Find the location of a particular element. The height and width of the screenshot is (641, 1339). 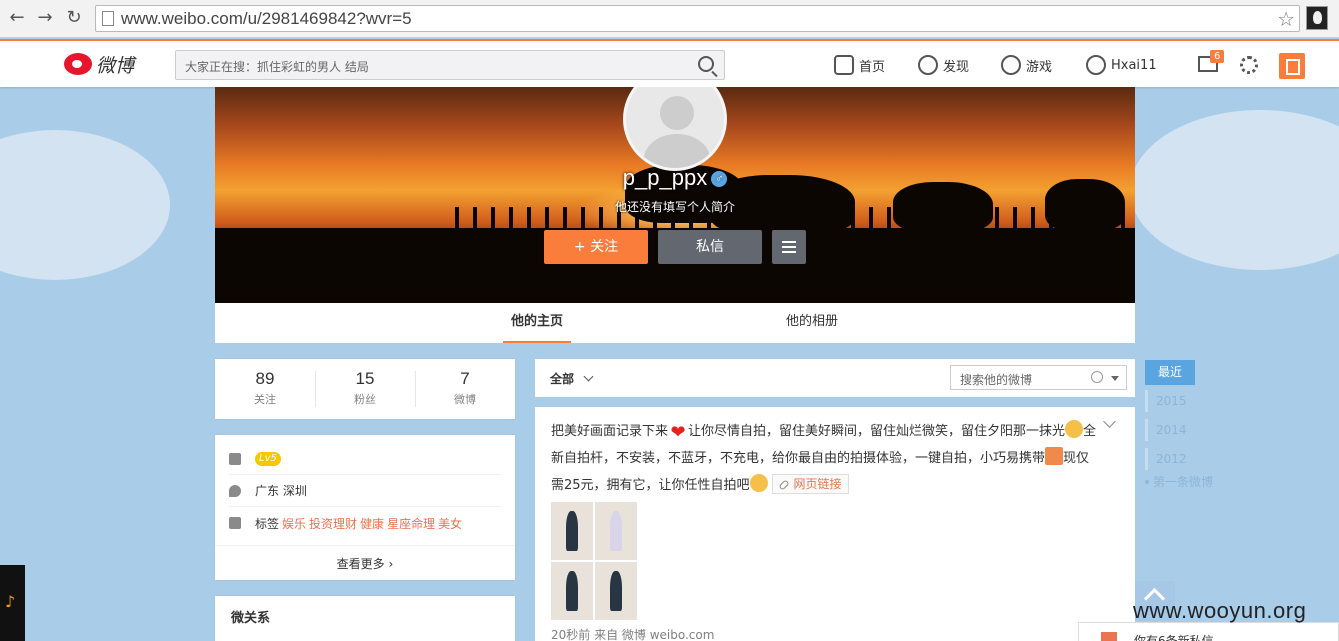

nav-user: Hxai11 is located at coordinates (1121, 65).